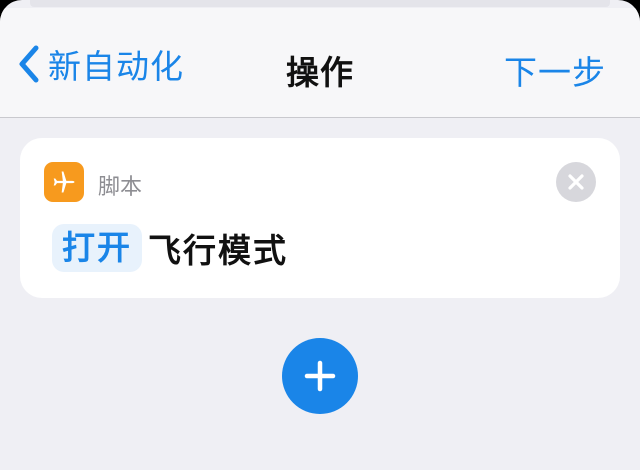 The width and height of the screenshot is (640, 470). What do you see at coordinates (97, 248) in the screenshot?
I see `action-verb-parameter: 打开` at bounding box center [97, 248].